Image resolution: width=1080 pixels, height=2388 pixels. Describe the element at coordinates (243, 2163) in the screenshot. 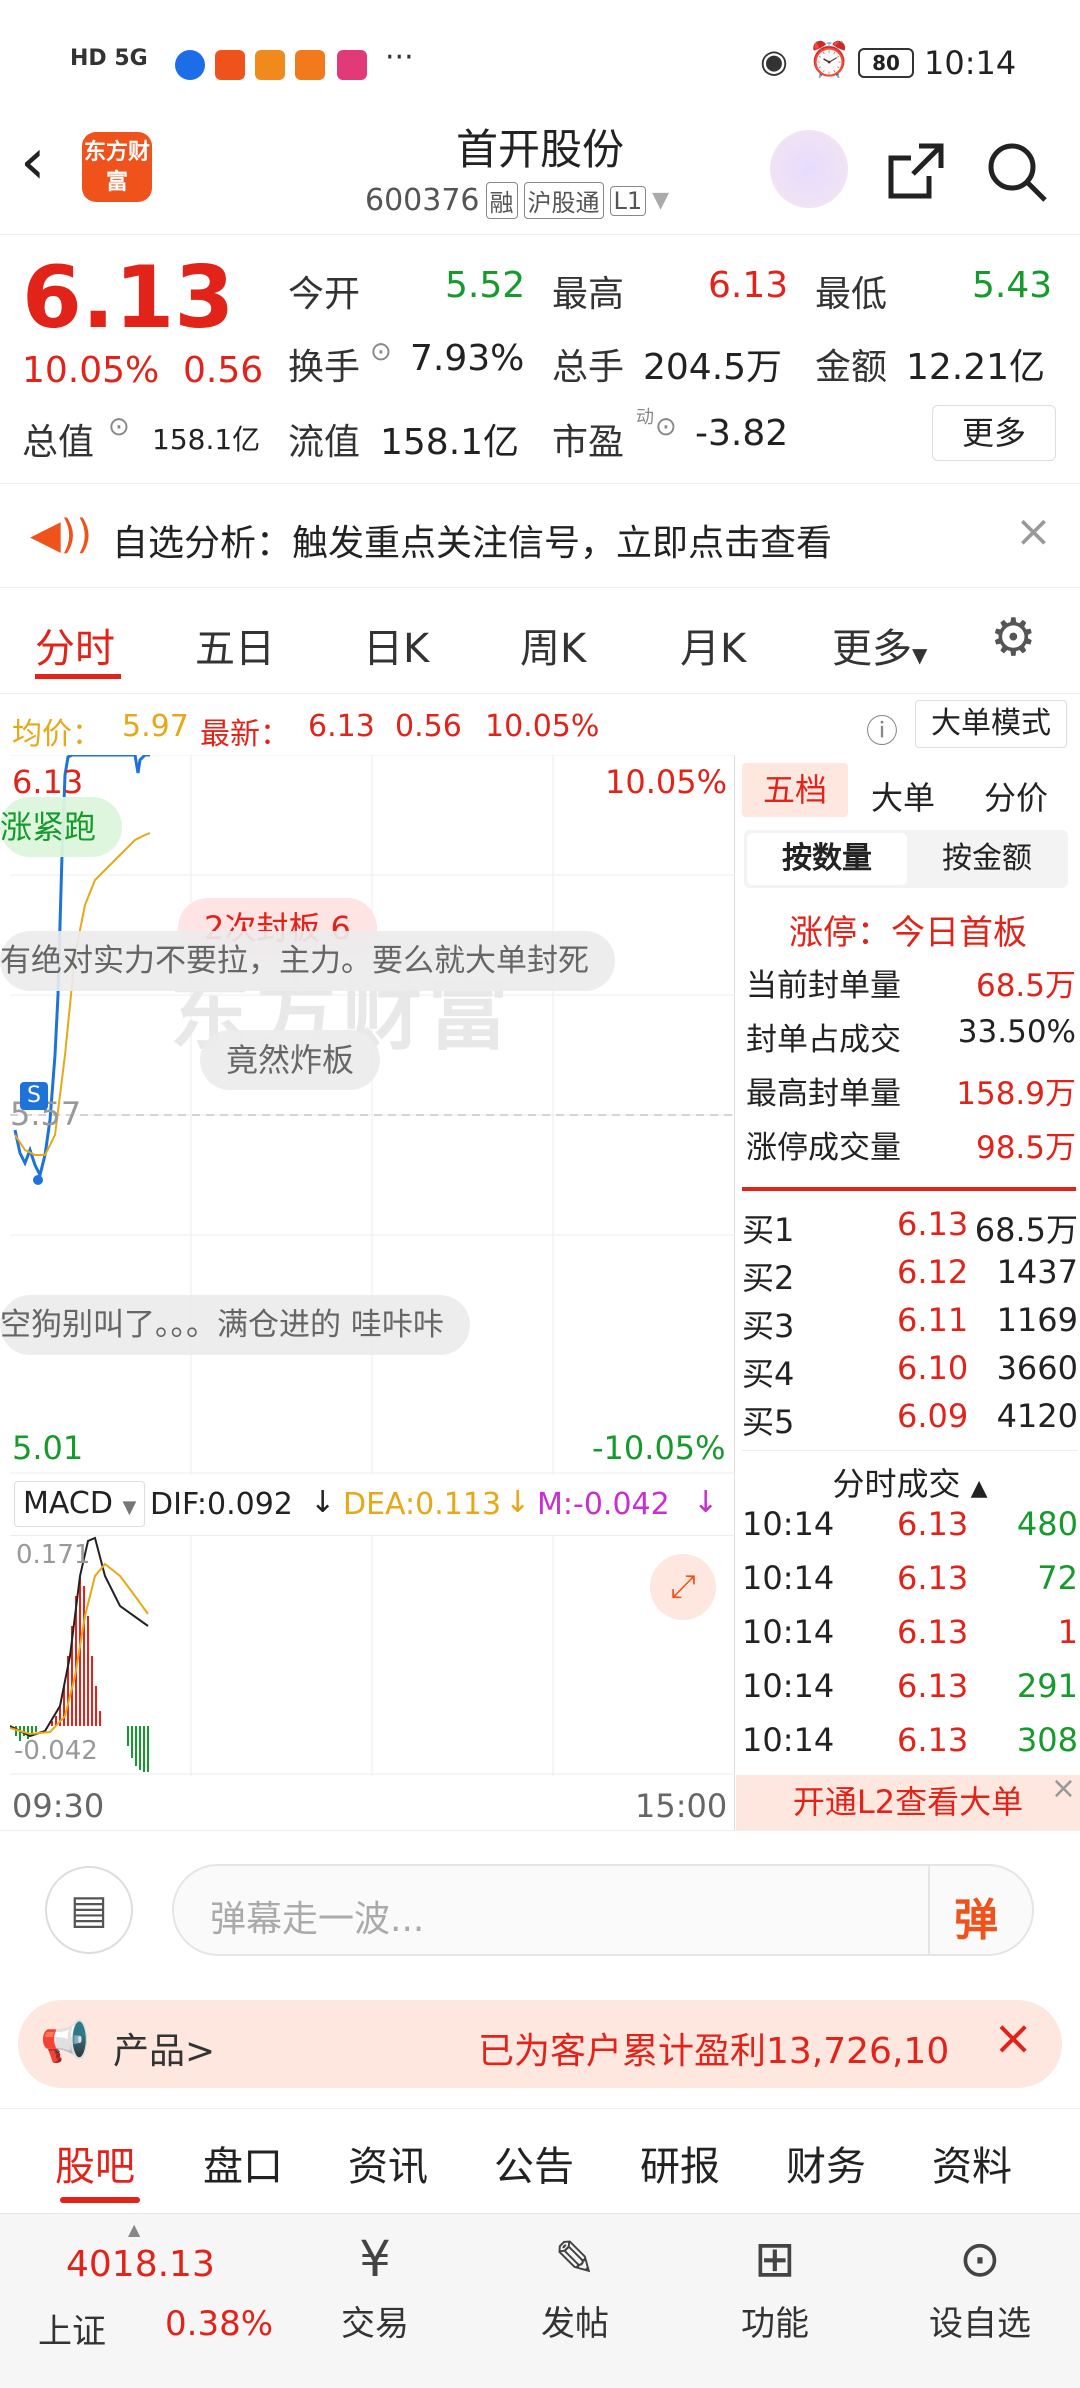

I see `tab-order-book: 盘口` at that location.